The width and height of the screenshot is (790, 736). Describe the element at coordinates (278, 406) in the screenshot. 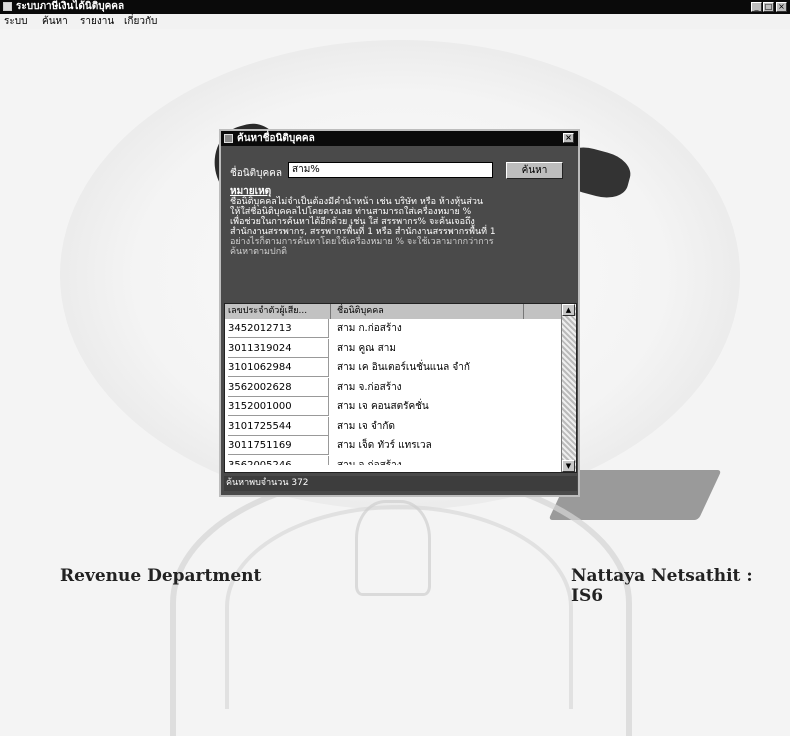

I see `tax-id-cell: 3152001000` at that location.